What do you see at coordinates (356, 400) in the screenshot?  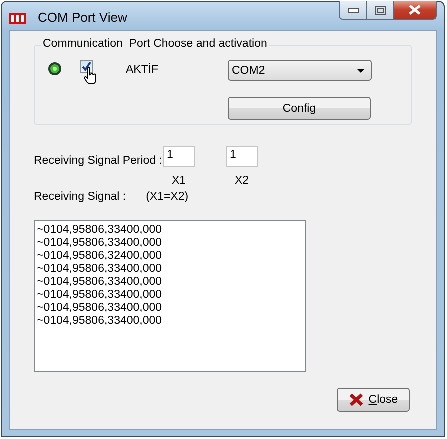 I see `x-mark-icon` at bounding box center [356, 400].